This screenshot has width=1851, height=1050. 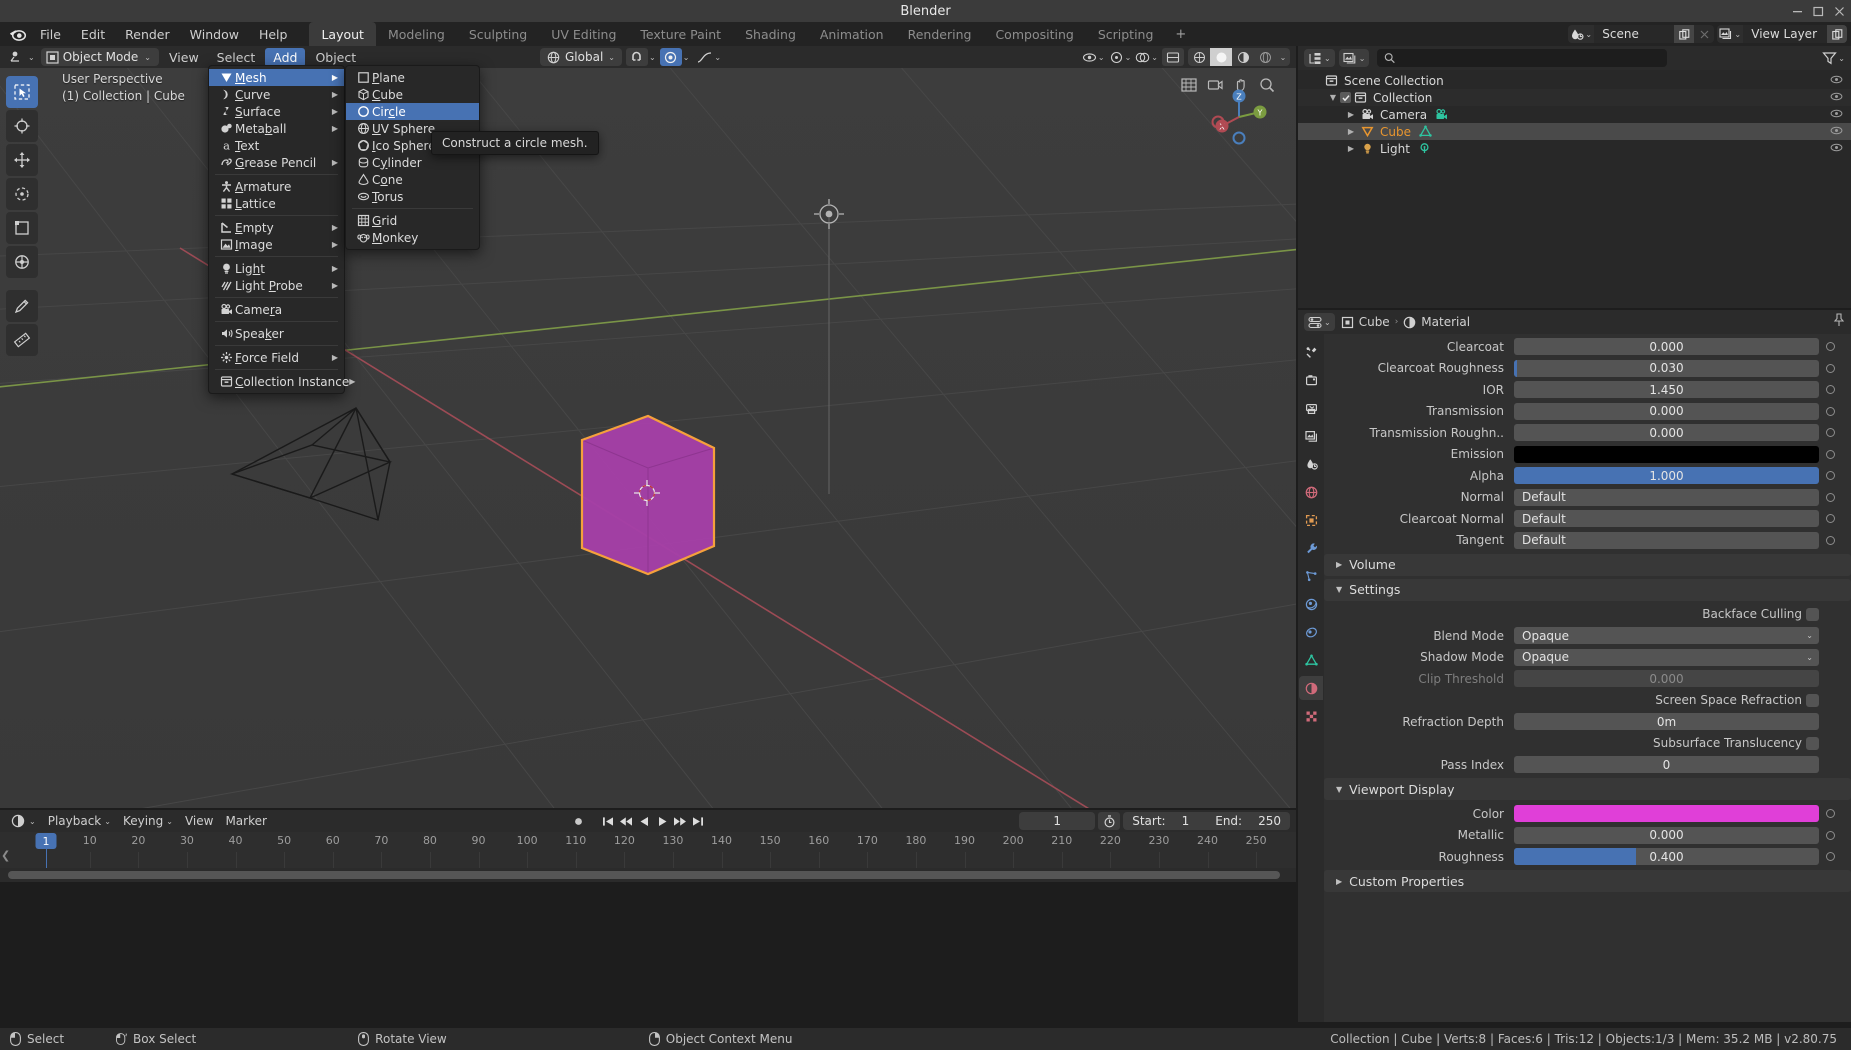 What do you see at coordinates (22, 194) in the screenshot?
I see `rotate-tool` at bounding box center [22, 194].